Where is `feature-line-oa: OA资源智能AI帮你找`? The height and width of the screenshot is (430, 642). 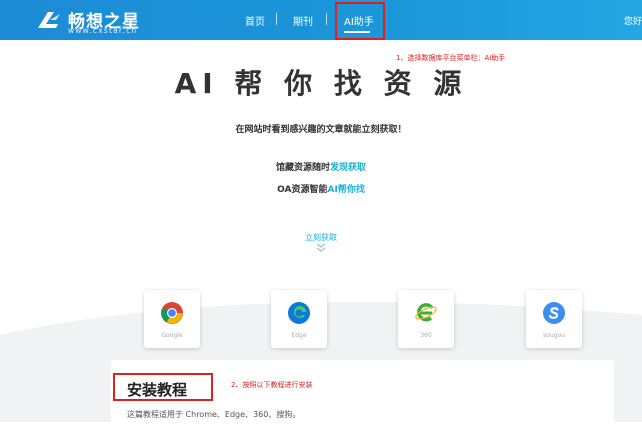
feature-line-oa: OA资源智能AI帮你找 is located at coordinates (321, 188).